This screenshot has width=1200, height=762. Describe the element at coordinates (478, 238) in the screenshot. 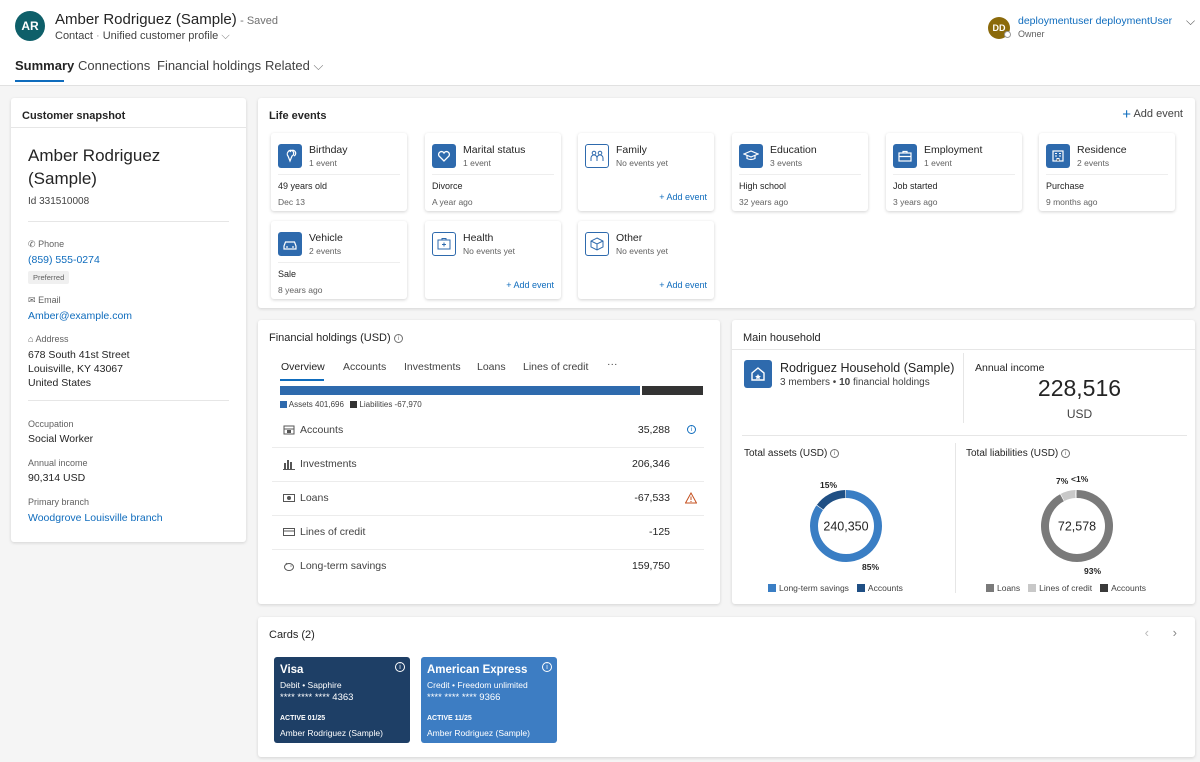

I see `life-event-name: Health` at that location.